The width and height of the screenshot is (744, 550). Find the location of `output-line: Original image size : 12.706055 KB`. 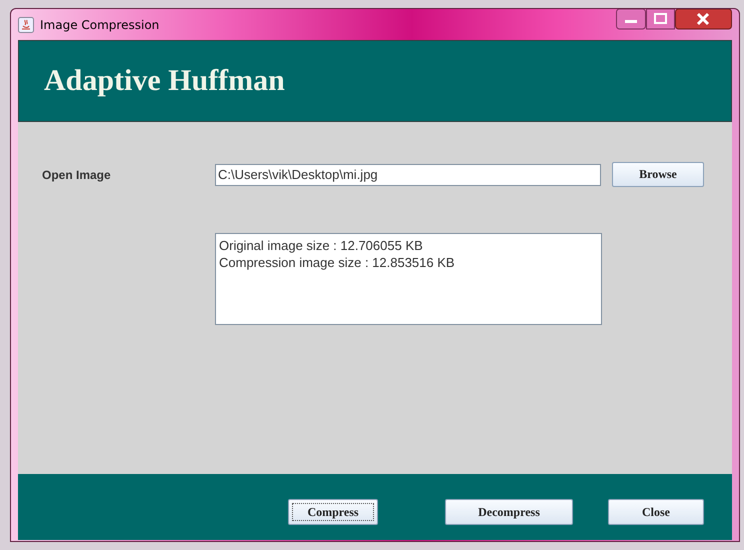

output-line: Original image size : 12.706055 KB is located at coordinates (321, 245).